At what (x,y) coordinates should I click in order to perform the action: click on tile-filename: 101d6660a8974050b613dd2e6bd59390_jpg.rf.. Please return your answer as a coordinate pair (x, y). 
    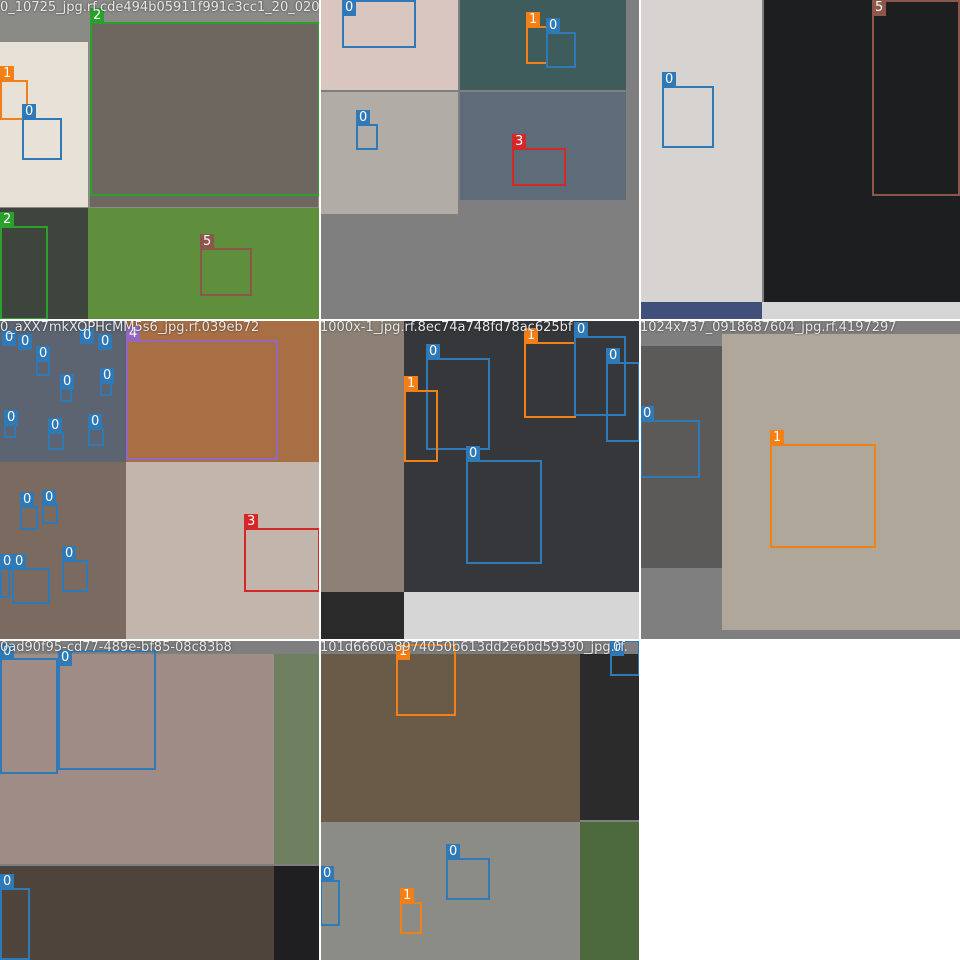
    Looking at the image, I should click on (474, 647).